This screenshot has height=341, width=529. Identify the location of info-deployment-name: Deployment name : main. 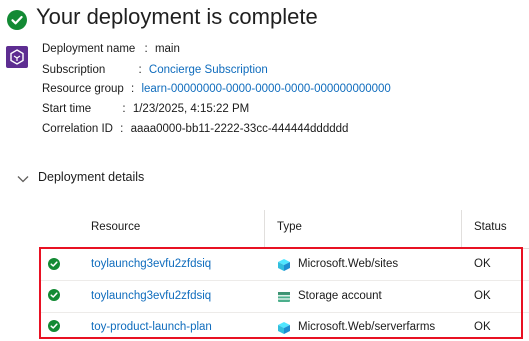
(111, 49).